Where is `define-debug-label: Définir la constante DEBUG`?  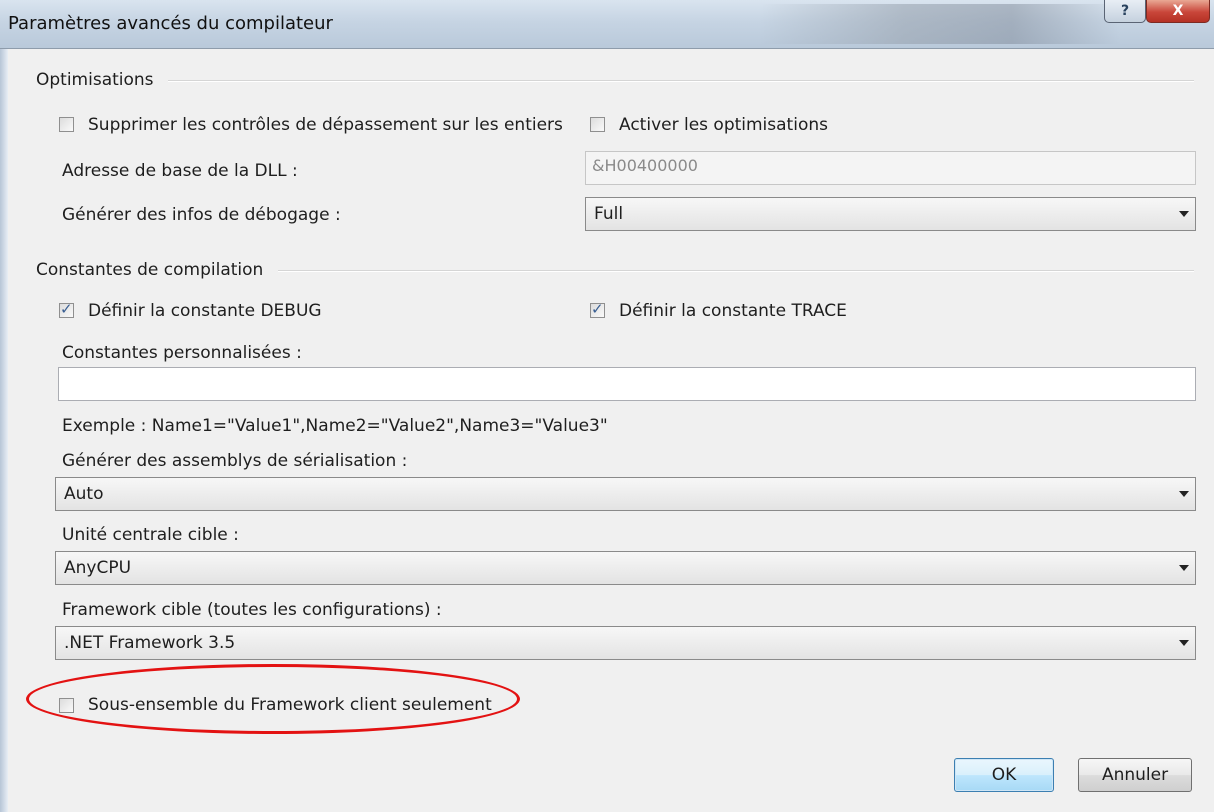 define-debug-label: Définir la constante DEBUG is located at coordinates (205, 311).